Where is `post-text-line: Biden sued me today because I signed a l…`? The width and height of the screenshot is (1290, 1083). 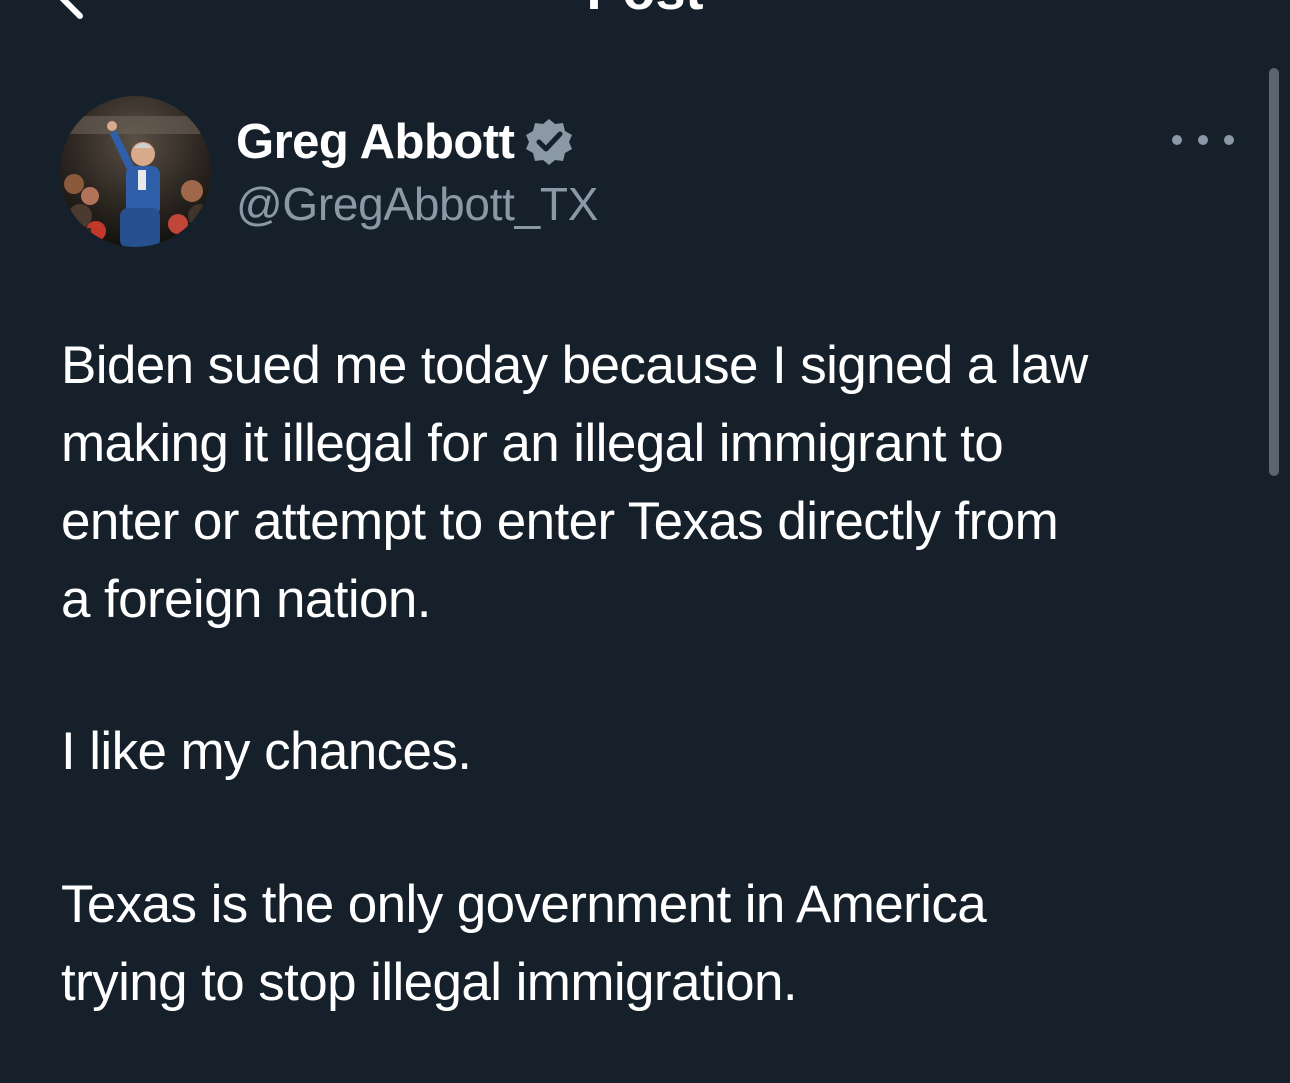
post-text-line: Biden sued me today because I signed a l… is located at coordinates (574, 365).